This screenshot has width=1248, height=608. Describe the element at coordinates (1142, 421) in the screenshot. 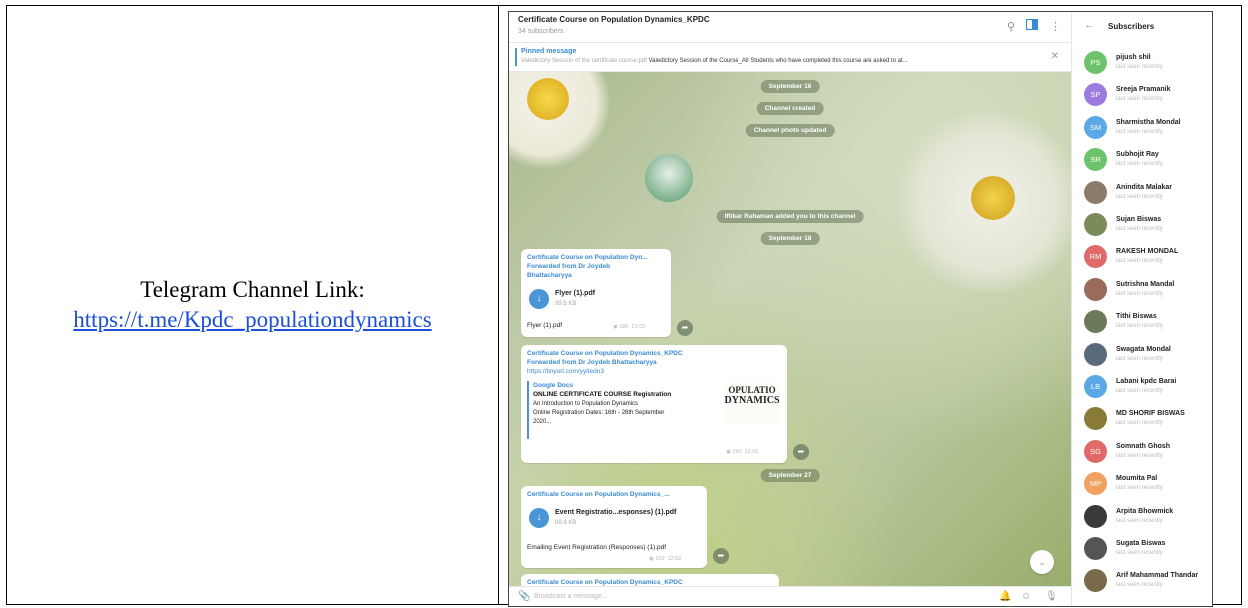

I see `subscriber-item: MD SHORIF BISWAS last seen recently` at that location.